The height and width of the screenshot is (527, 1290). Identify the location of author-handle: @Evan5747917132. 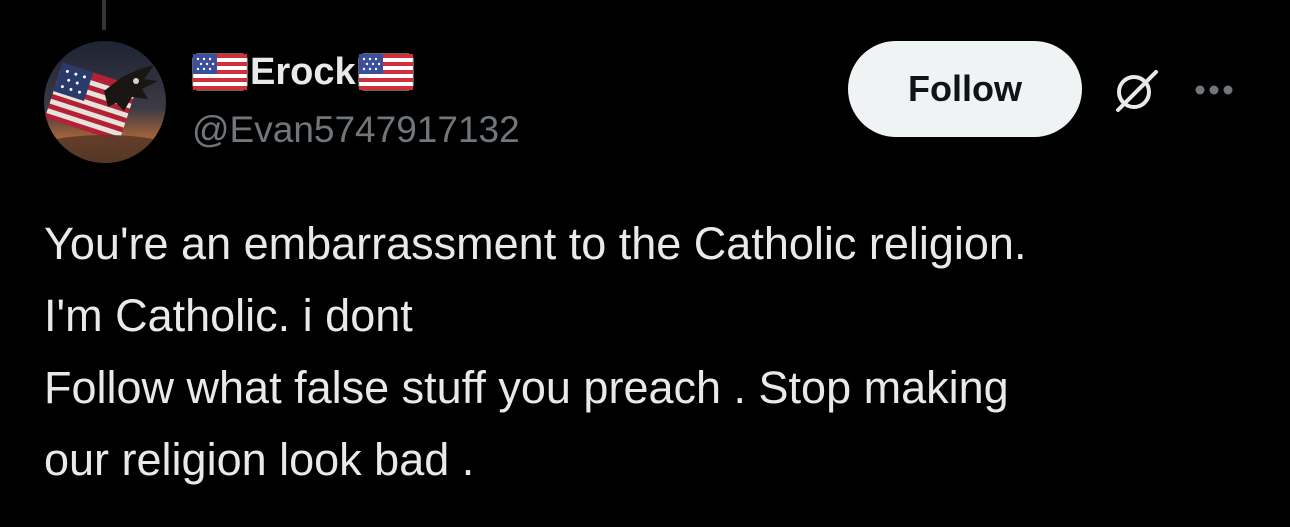
(356, 130).